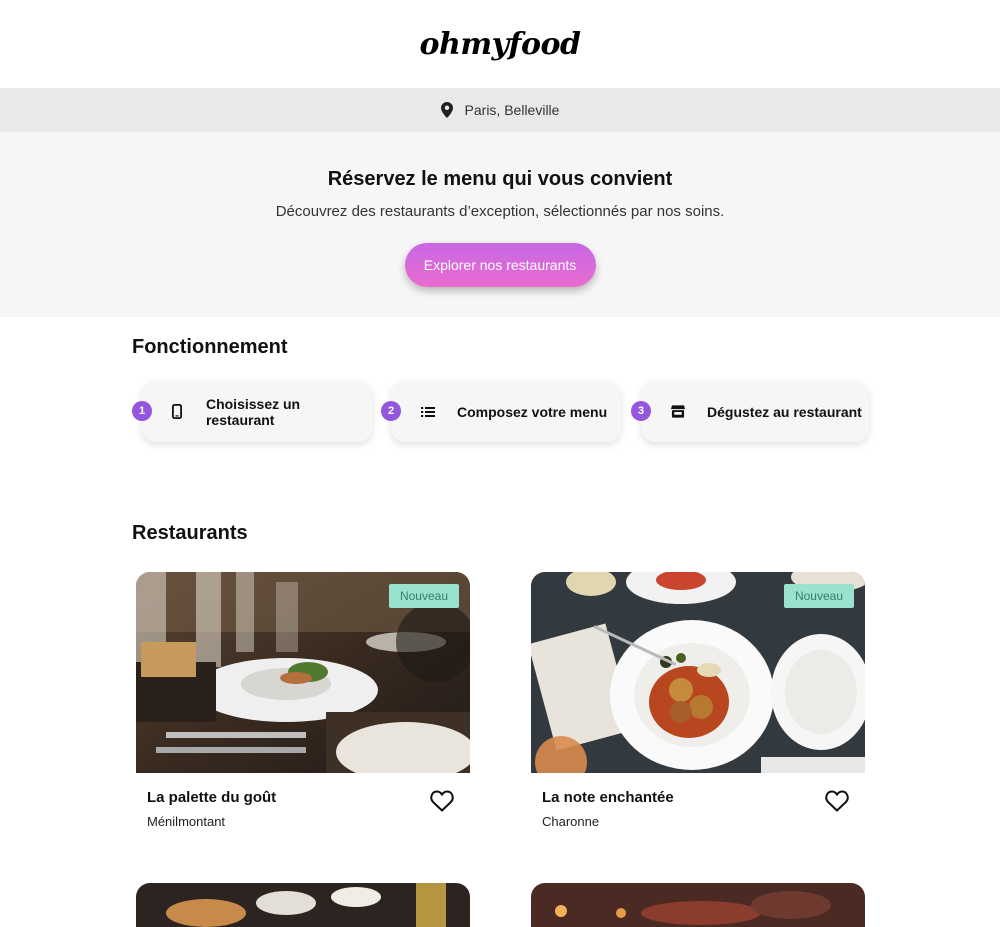 Image resolution: width=1000 pixels, height=927 pixels. I want to click on mobile-phone-icon, so click(177, 412).